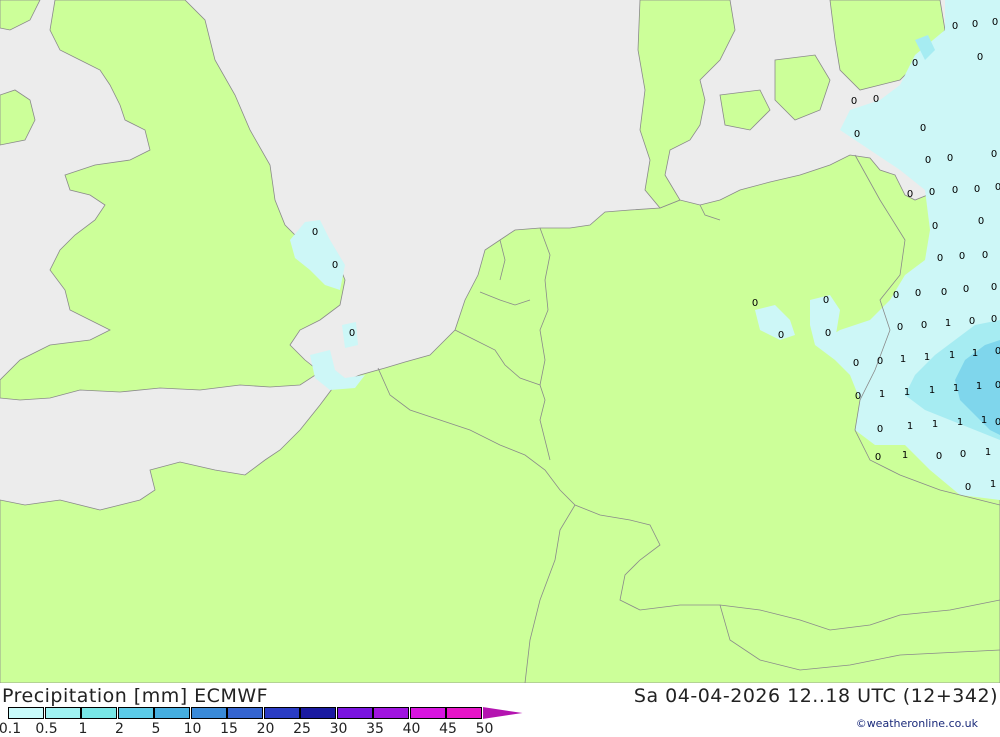  What do you see at coordinates (815, 696) in the screenshot?
I see `forecast-datetime: Sa 04-04-2026 12..18 UTC (12+342)` at bounding box center [815, 696].